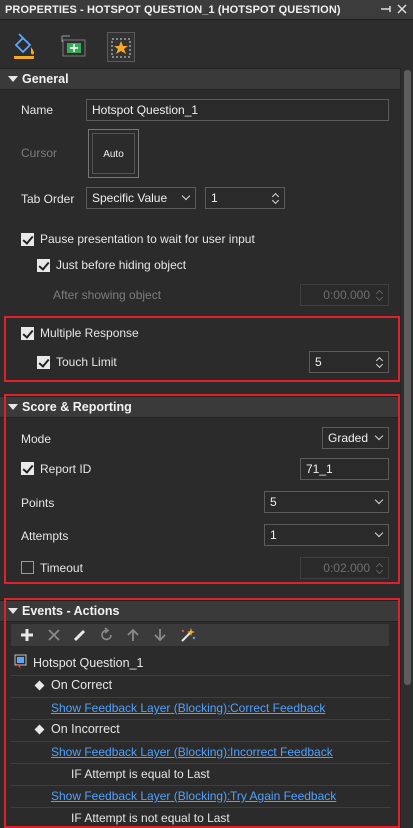  Describe the element at coordinates (38, 503) in the screenshot. I see `points-label: Points` at that location.